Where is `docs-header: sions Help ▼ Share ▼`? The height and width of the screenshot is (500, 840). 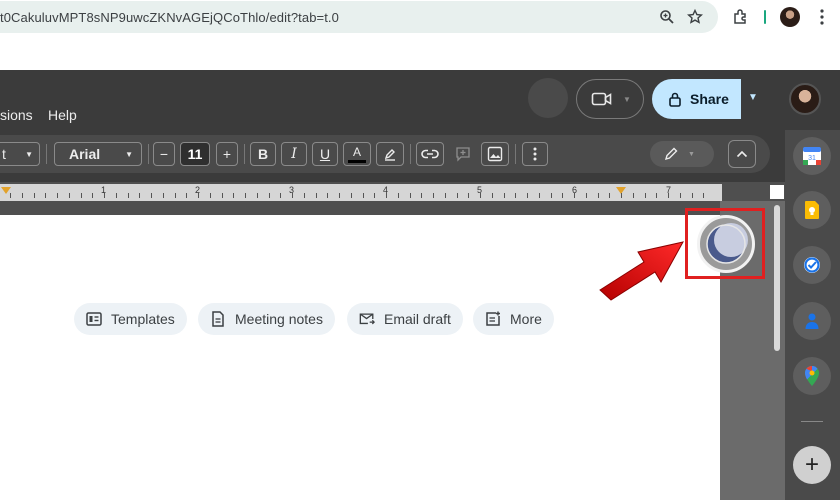 docs-header: sions Help ▼ Share ▼ is located at coordinates (420, 100).